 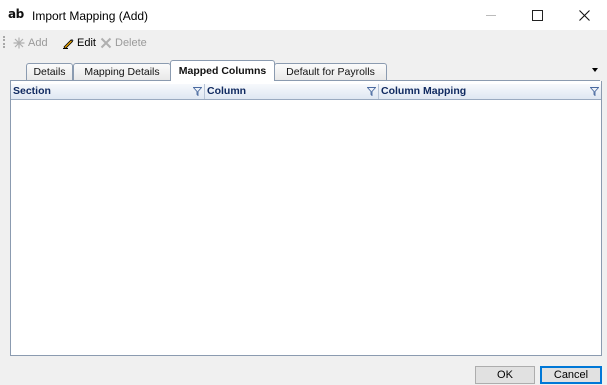 I want to click on edit-button: Edit, so click(x=79, y=43).